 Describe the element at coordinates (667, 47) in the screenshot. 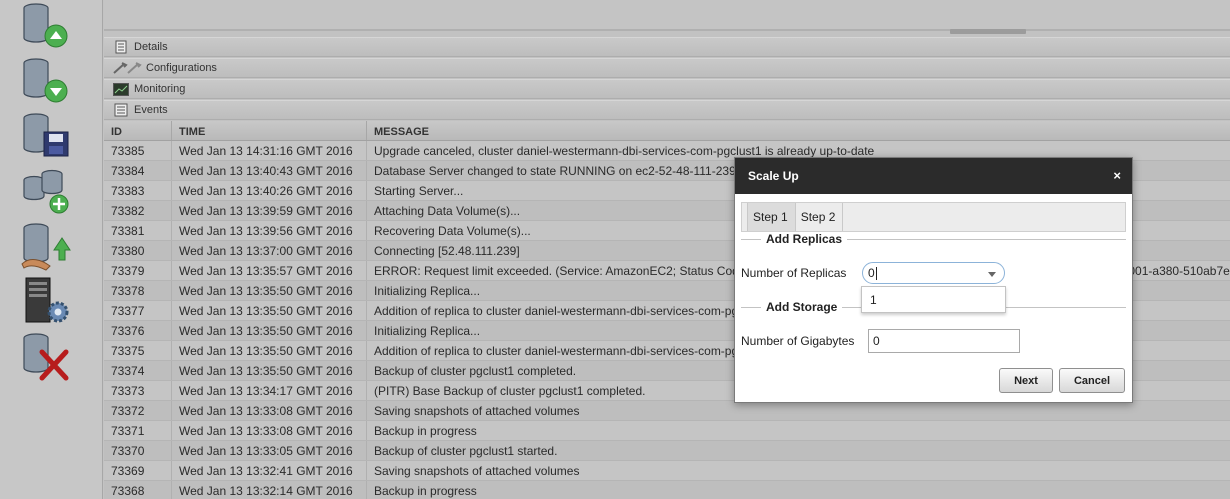

I see `section-details: Details` at that location.